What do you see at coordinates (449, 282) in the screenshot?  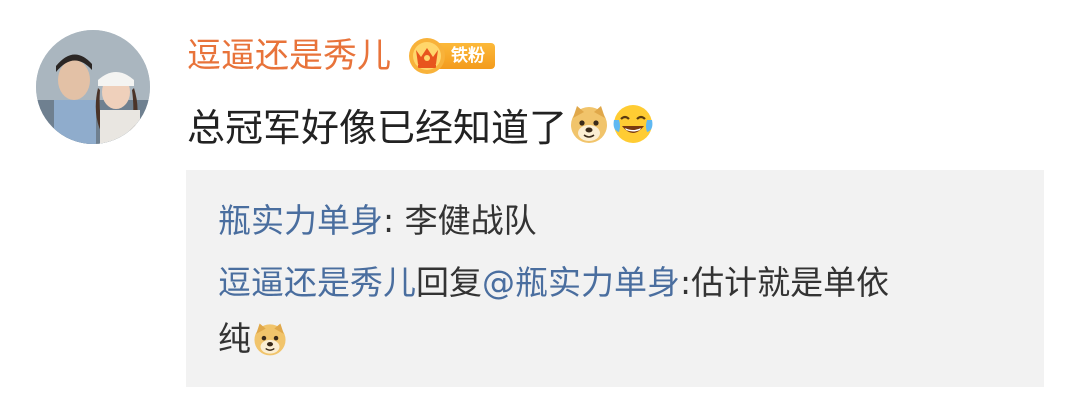 I see `reply-action: 回复` at bounding box center [449, 282].